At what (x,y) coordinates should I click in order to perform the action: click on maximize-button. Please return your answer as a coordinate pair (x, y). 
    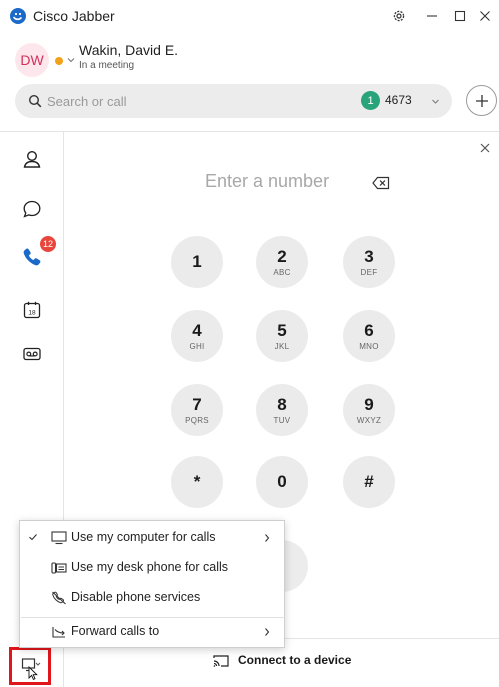
    Looking at the image, I should click on (460, 16).